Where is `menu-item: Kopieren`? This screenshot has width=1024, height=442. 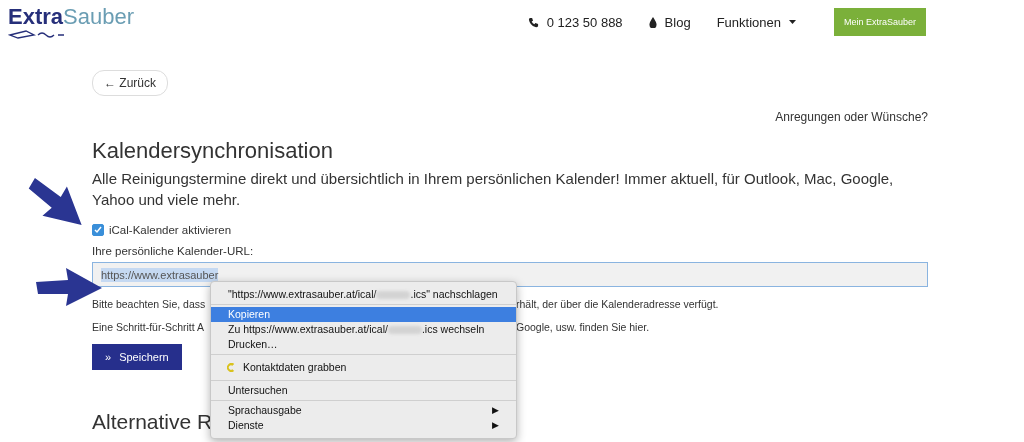 menu-item: Kopieren is located at coordinates (363, 314).